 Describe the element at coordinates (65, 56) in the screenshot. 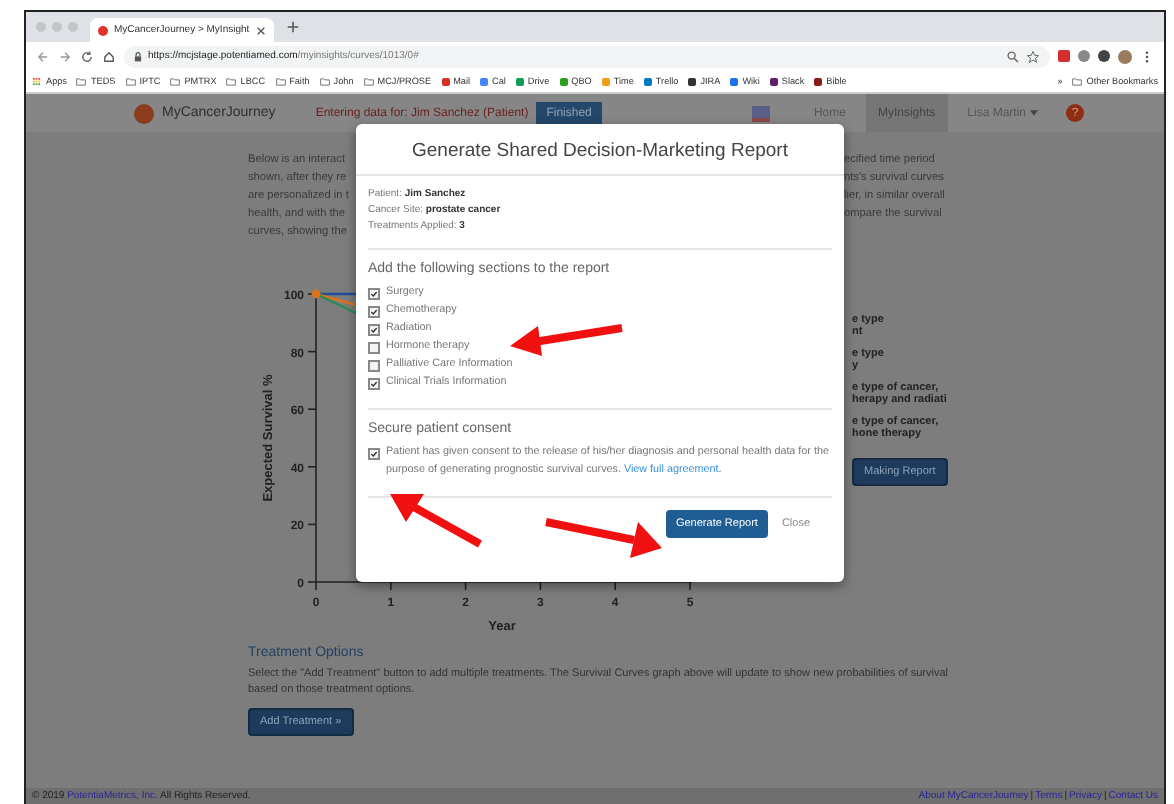

I see `forward-icon` at that location.